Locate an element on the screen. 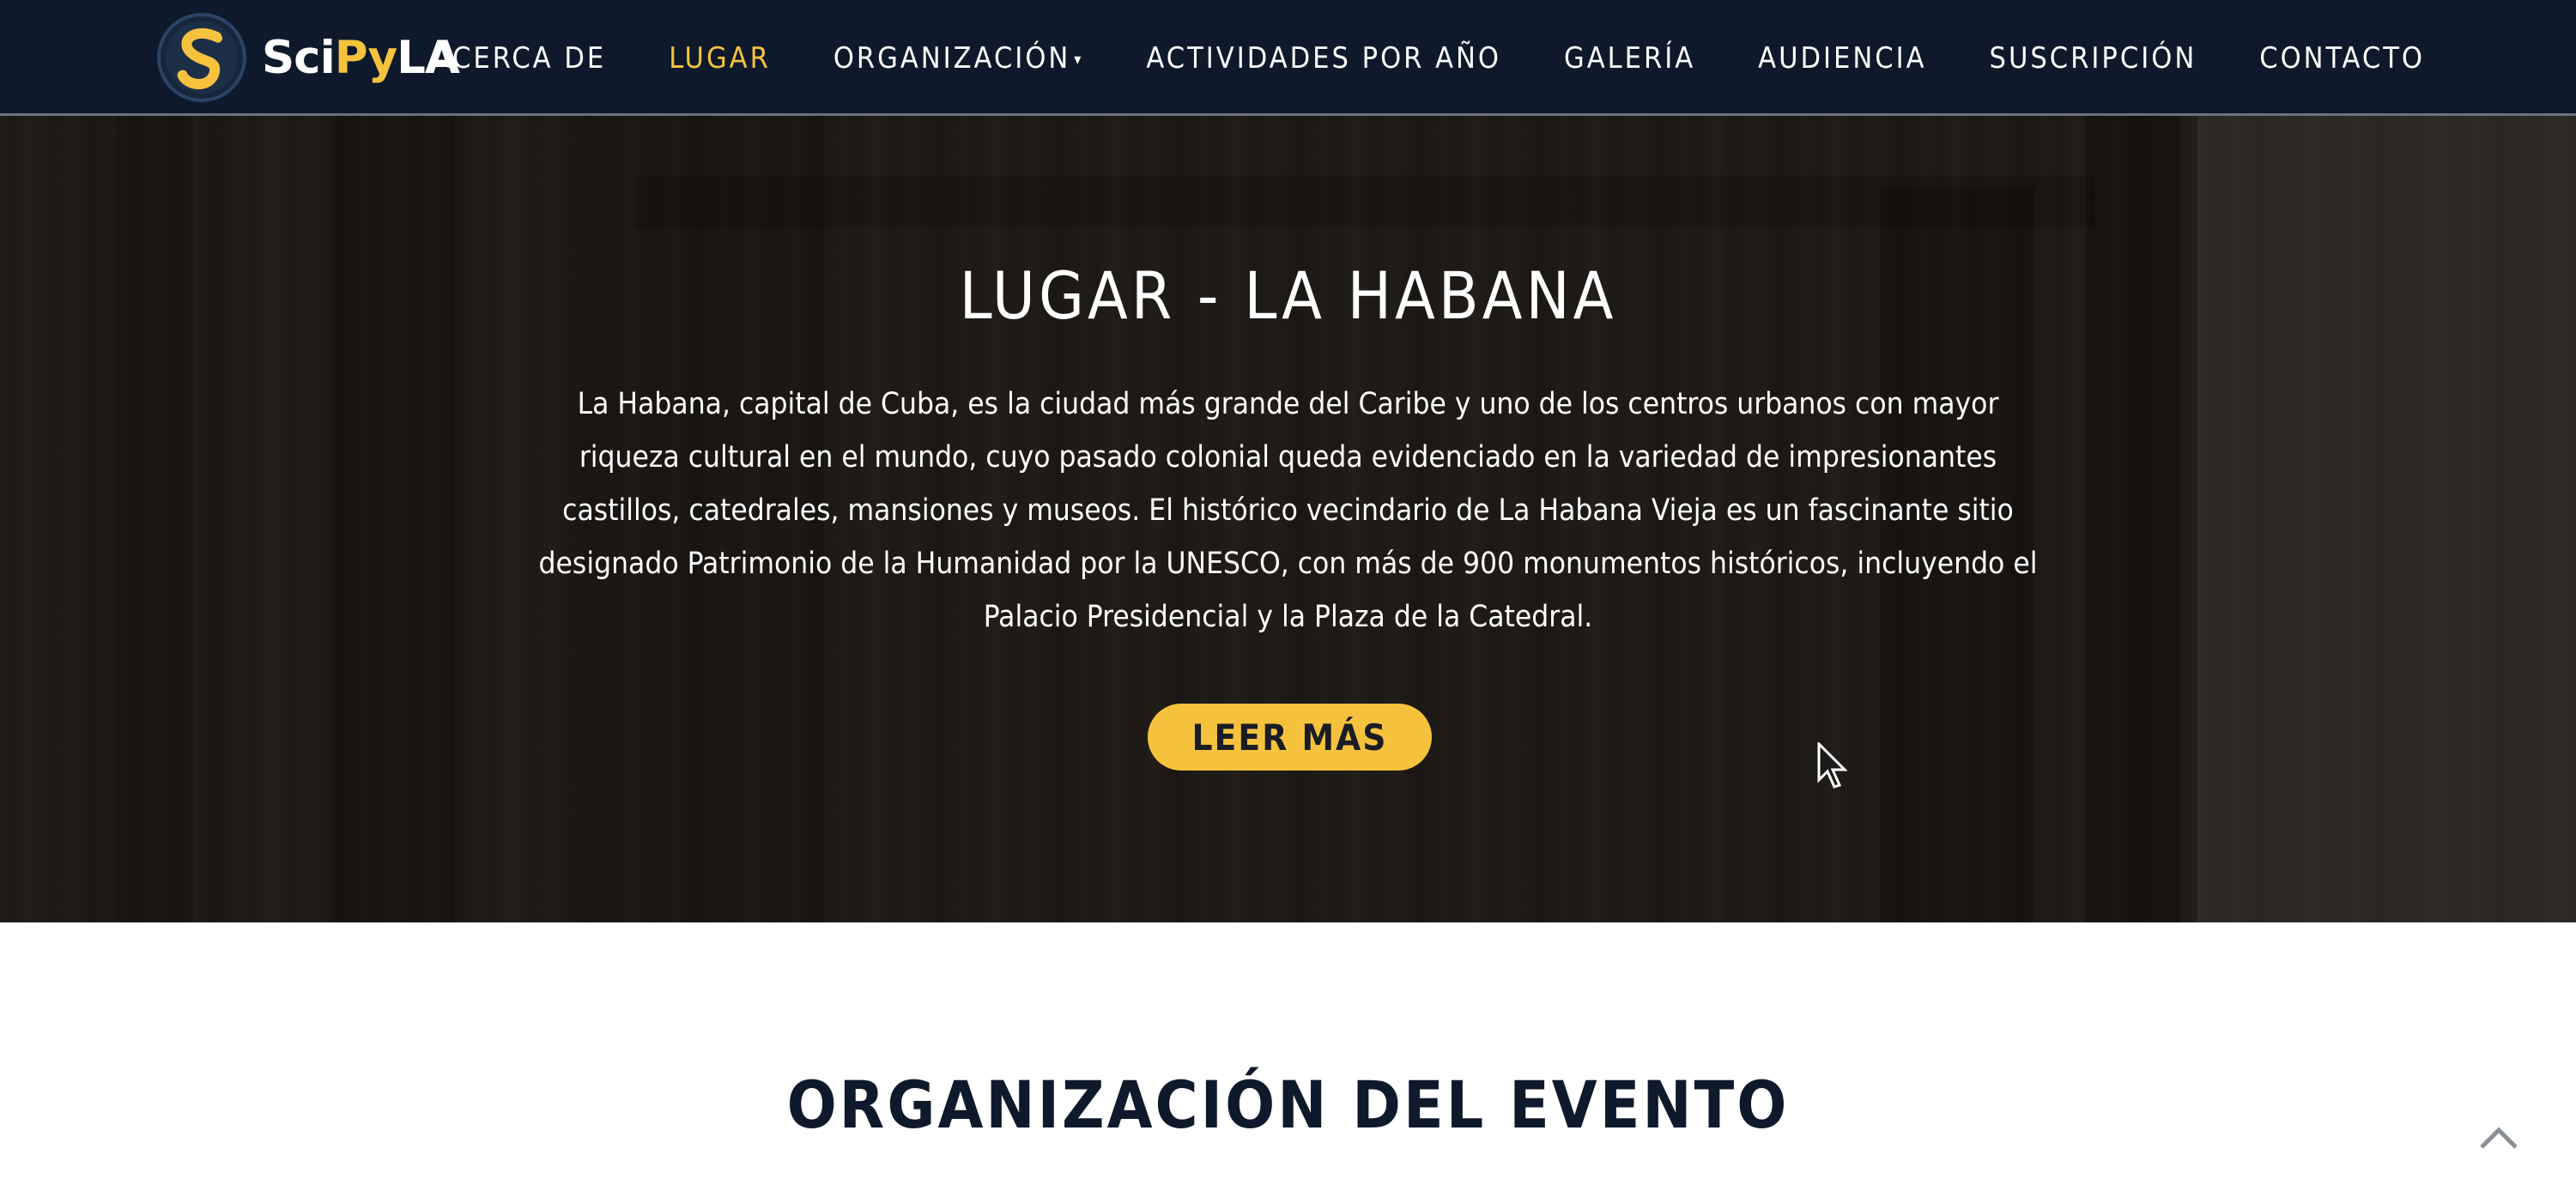  nav-item-organizacion: ORGANIZACIÓN ▾ is located at coordinates (958, 58).